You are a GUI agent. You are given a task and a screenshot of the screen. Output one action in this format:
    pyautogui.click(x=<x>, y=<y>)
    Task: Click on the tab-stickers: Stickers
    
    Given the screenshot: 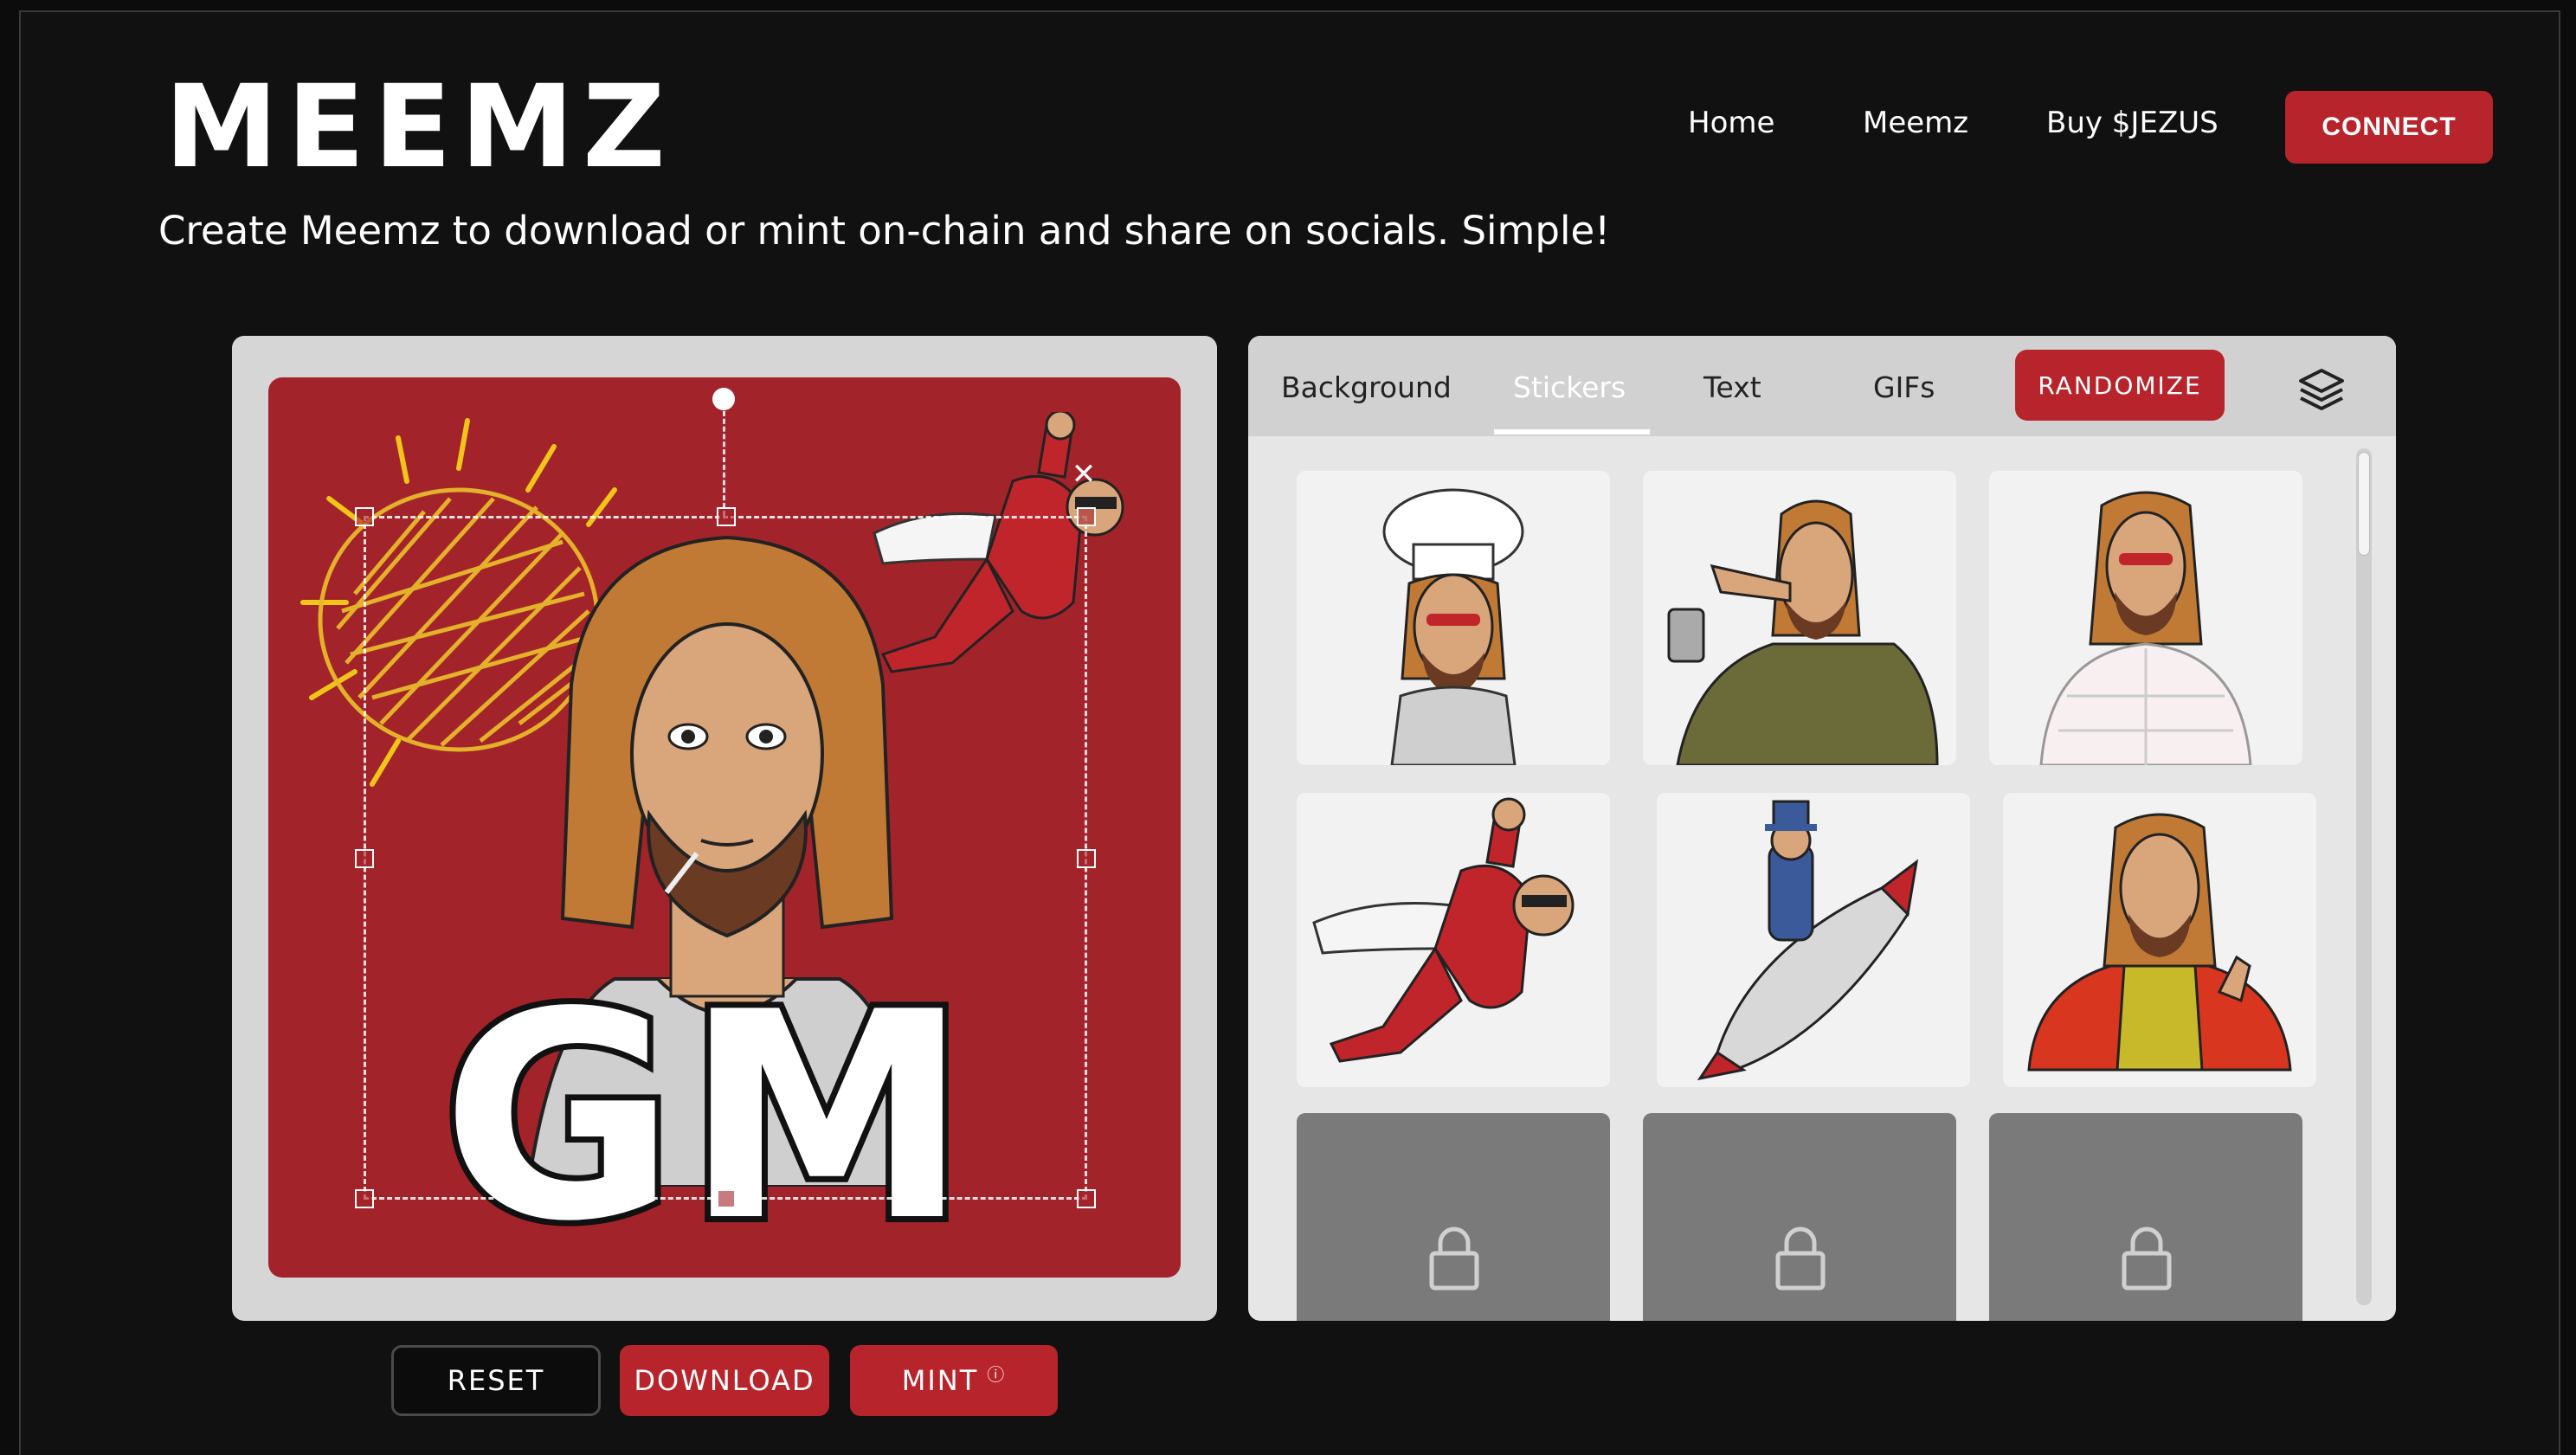 What is the action you would take?
    pyautogui.click(x=1569, y=387)
    